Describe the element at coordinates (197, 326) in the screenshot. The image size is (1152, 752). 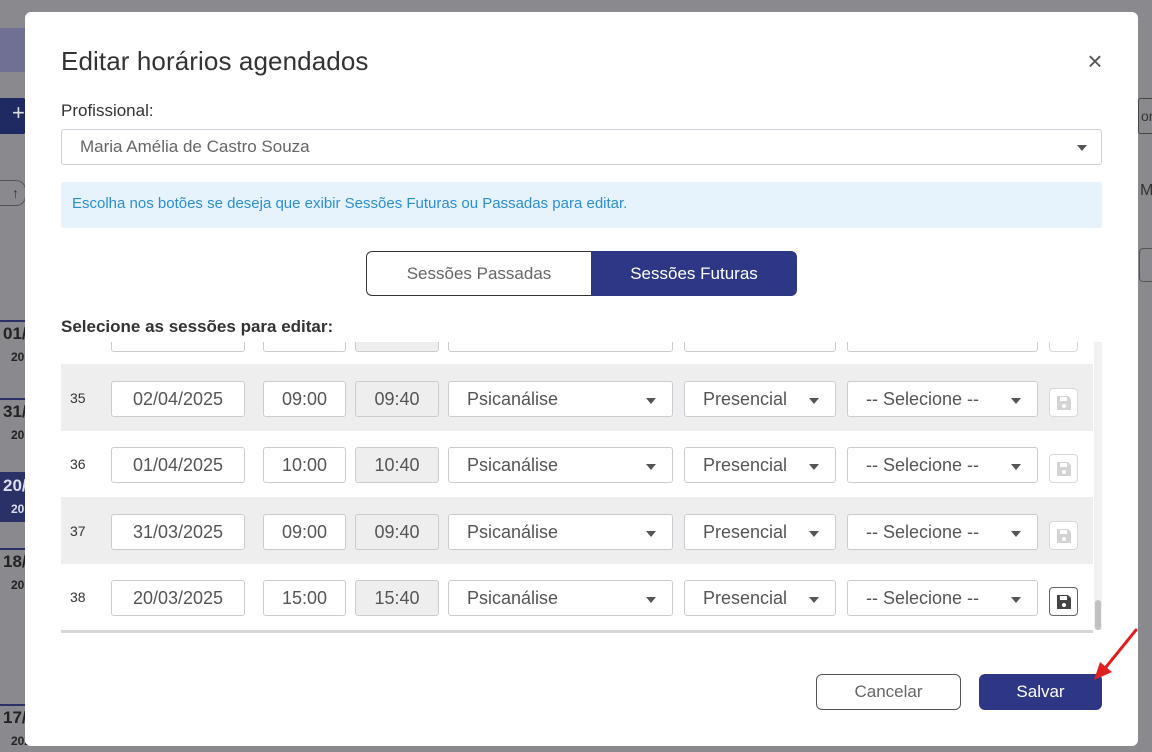
I see `select-sessions-label: Selecione as sessões para editar:` at that location.